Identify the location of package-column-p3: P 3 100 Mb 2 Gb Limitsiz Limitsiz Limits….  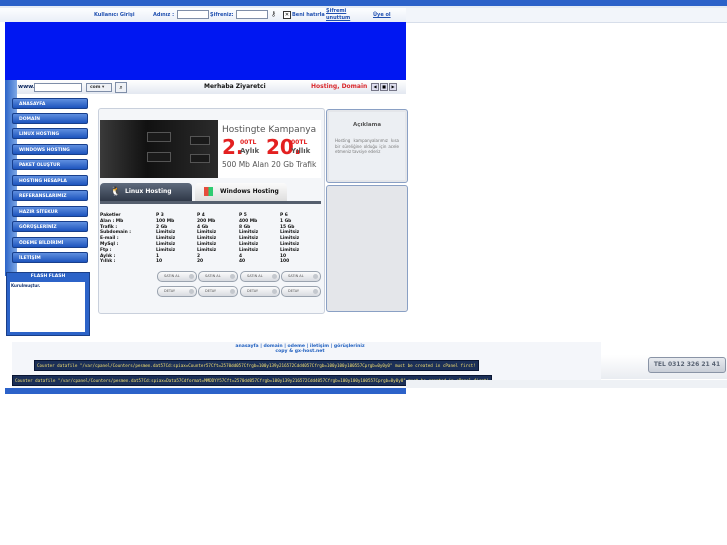
(165, 239).